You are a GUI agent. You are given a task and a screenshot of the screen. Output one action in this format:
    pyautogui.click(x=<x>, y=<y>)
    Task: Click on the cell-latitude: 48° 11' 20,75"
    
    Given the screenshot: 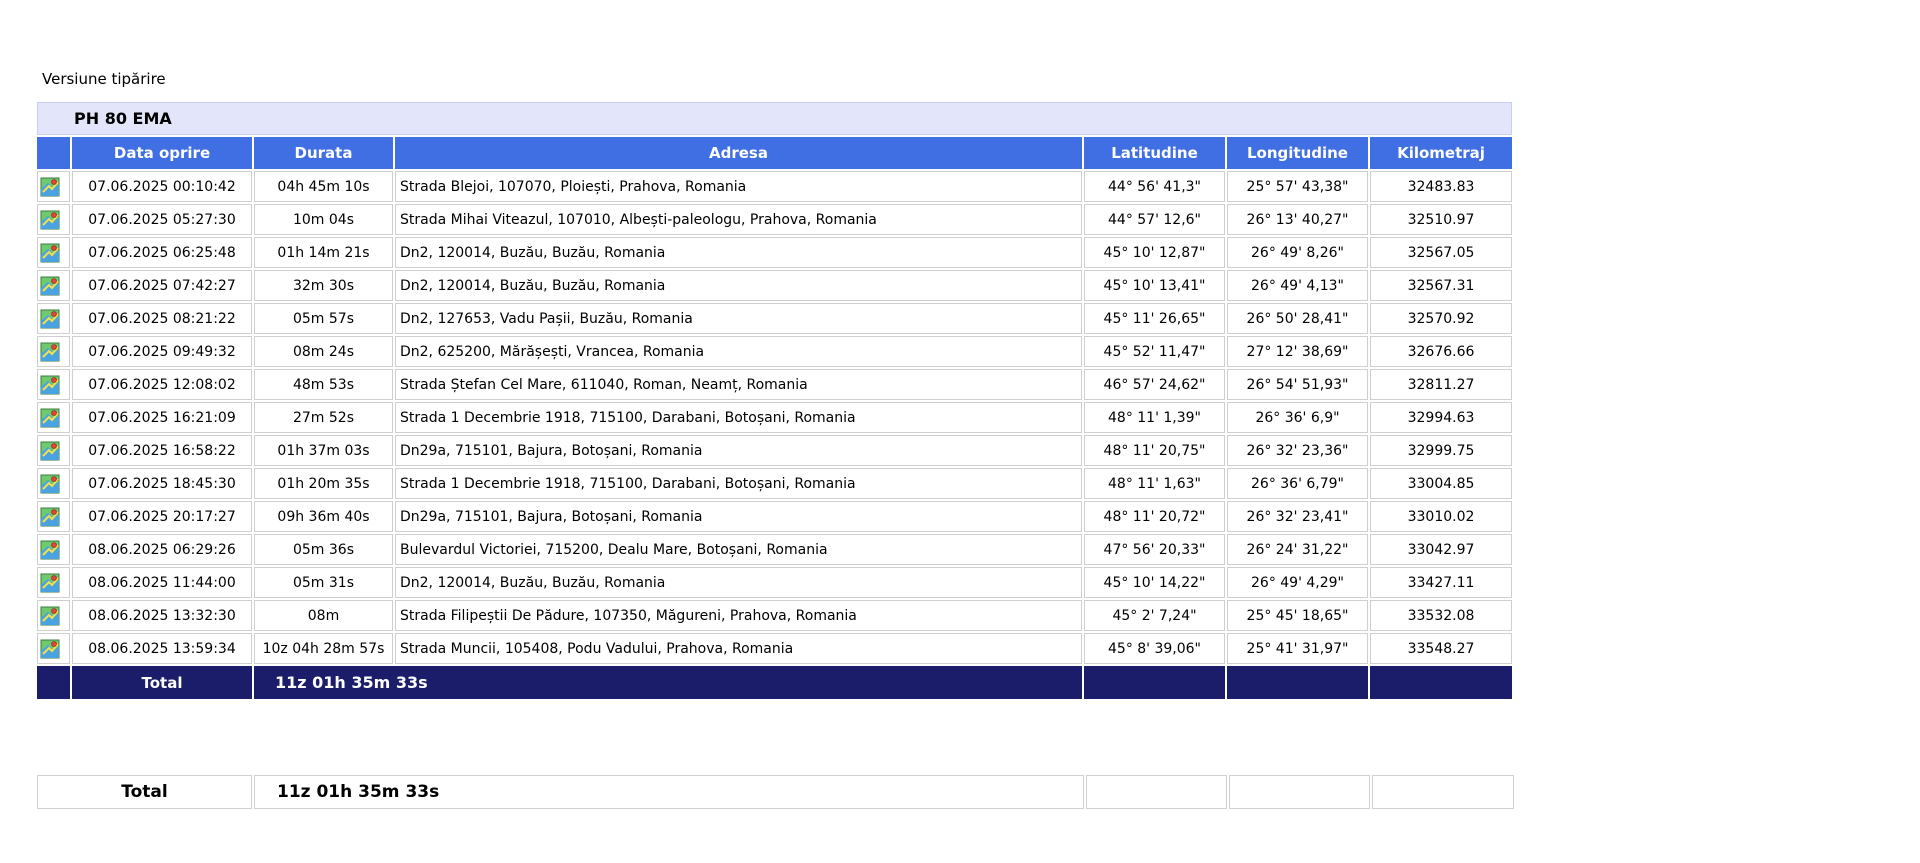 What is the action you would take?
    pyautogui.click(x=1154, y=450)
    